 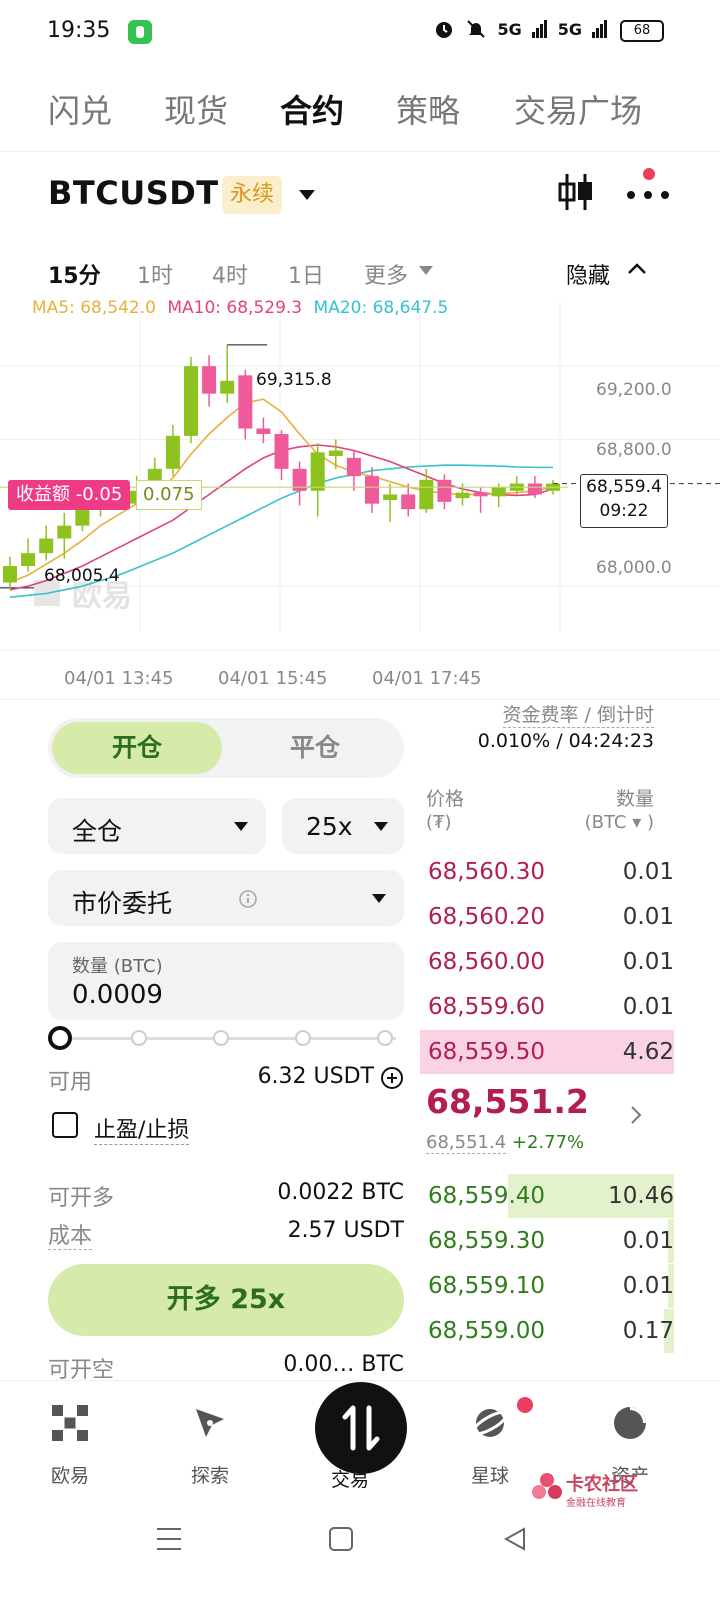 I want to click on ask-qty: 4.62, so click(x=648, y=1052).